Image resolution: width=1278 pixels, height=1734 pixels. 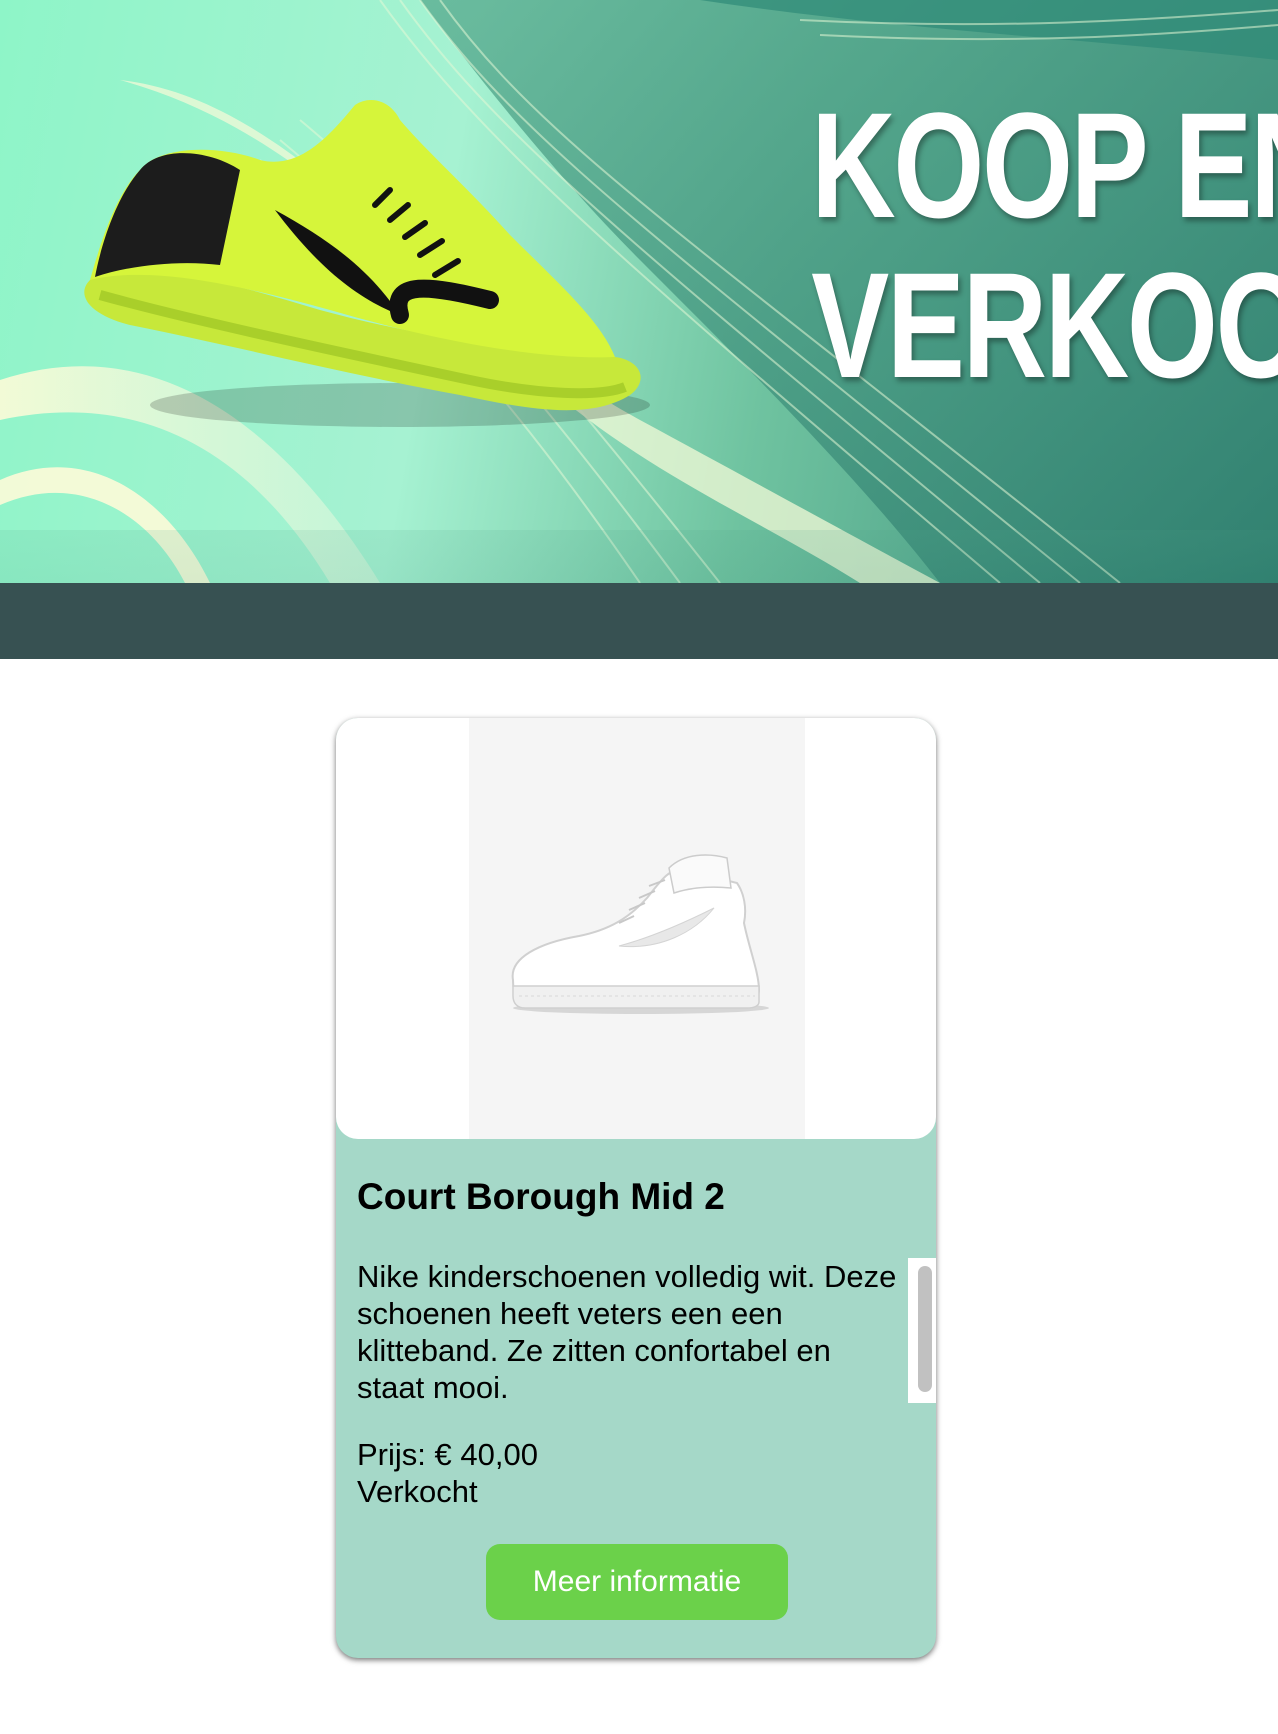 What do you see at coordinates (1044, 325) in the screenshot?
I see `hero-title-line2: VERKOOP` at bounding box center [1044, 325].